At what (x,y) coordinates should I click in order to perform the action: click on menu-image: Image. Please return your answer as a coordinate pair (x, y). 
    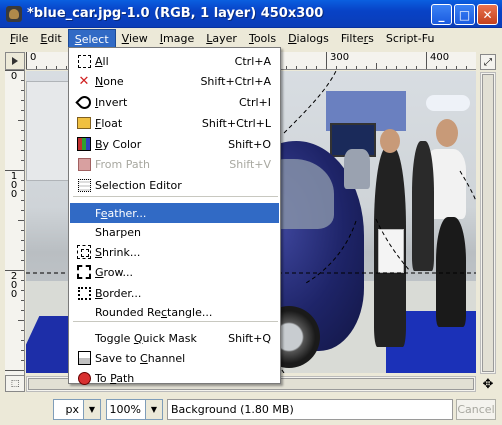
    Looking at the image, I should click on (177, 38).